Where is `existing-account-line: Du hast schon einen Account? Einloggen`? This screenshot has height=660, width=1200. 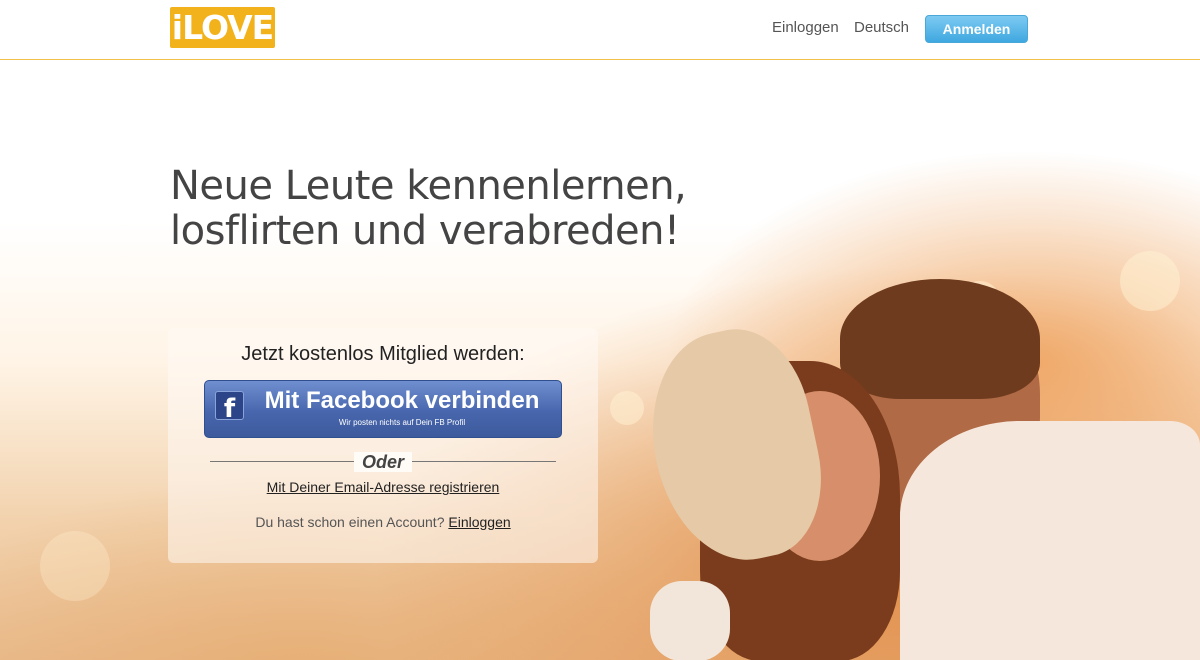
existing-account-line: Du hast schon einen Account? Einloggen is located at coordinates (383, 522).